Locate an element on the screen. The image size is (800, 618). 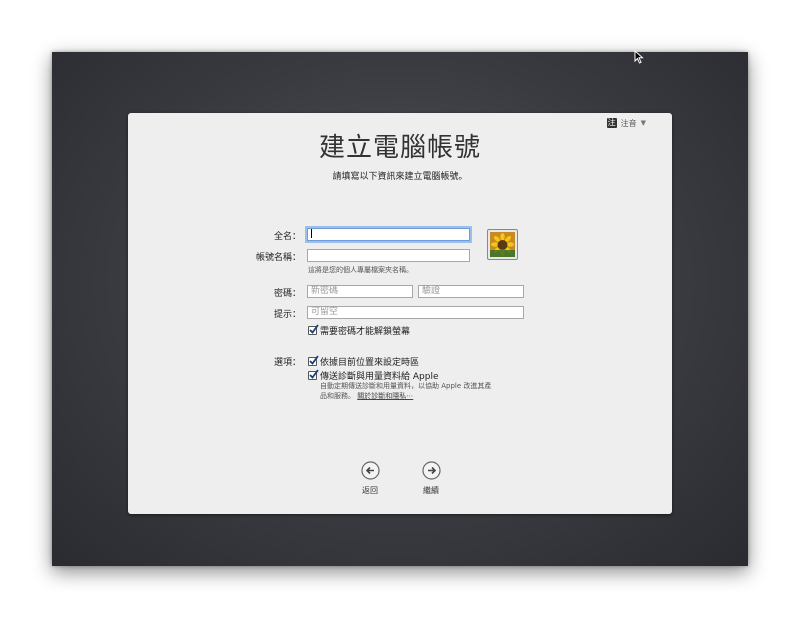
account-name-label: 帳號名稱： is located at coordinates (278, 258).